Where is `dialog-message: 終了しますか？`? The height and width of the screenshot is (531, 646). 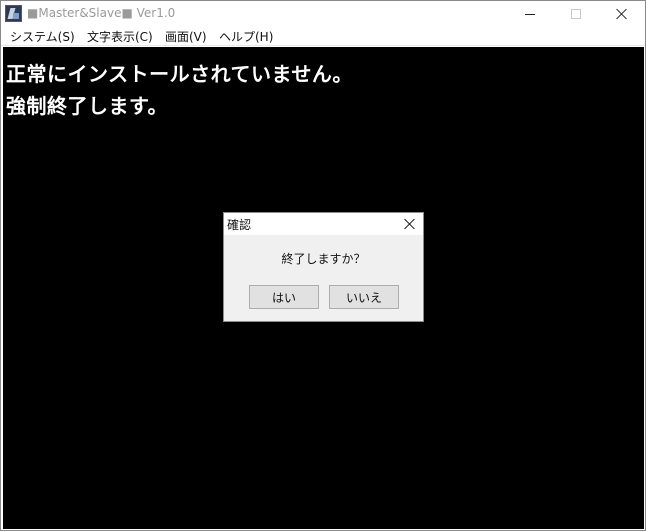 dialog-message: 終了しますか？ is located at coordinates (323, 259).